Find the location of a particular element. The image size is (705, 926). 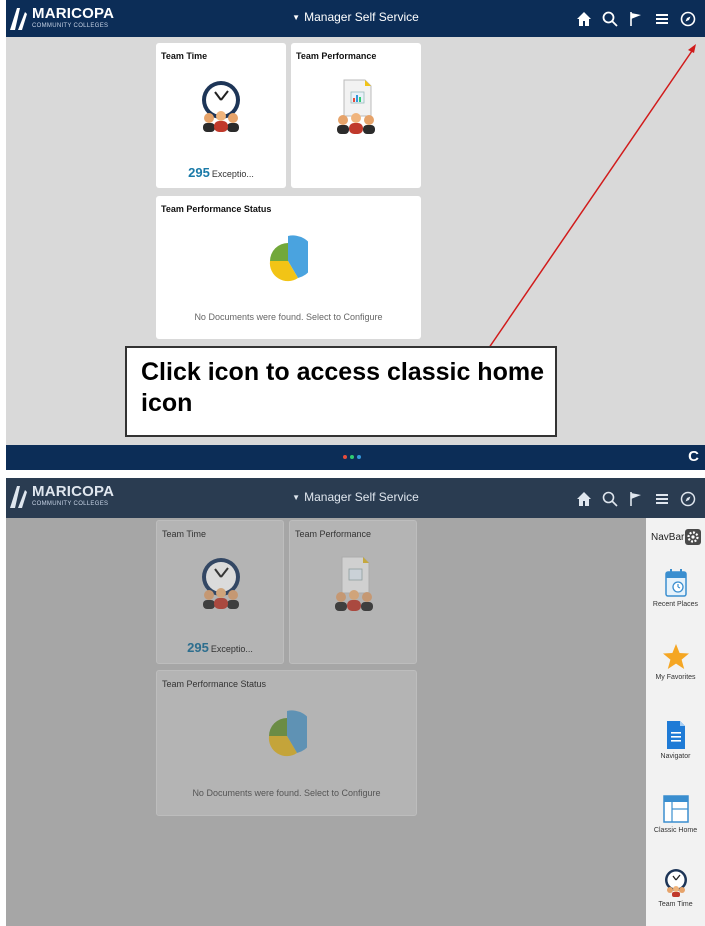

navbar-header: NavBar is located at coordinates (675, 538).